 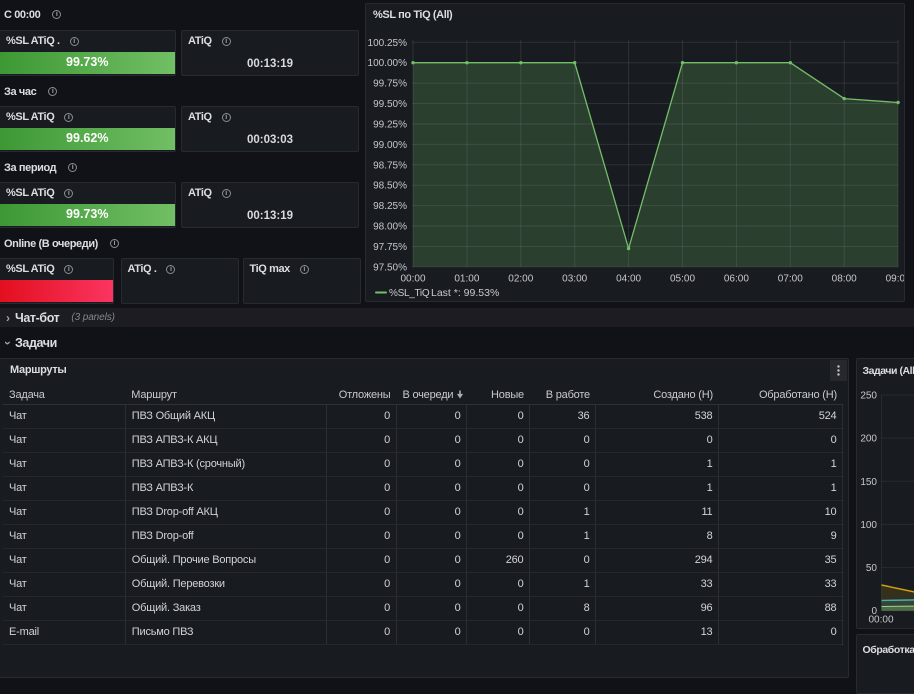 I want to click on svg-text: 100.00%, so click(x=388, y=63).